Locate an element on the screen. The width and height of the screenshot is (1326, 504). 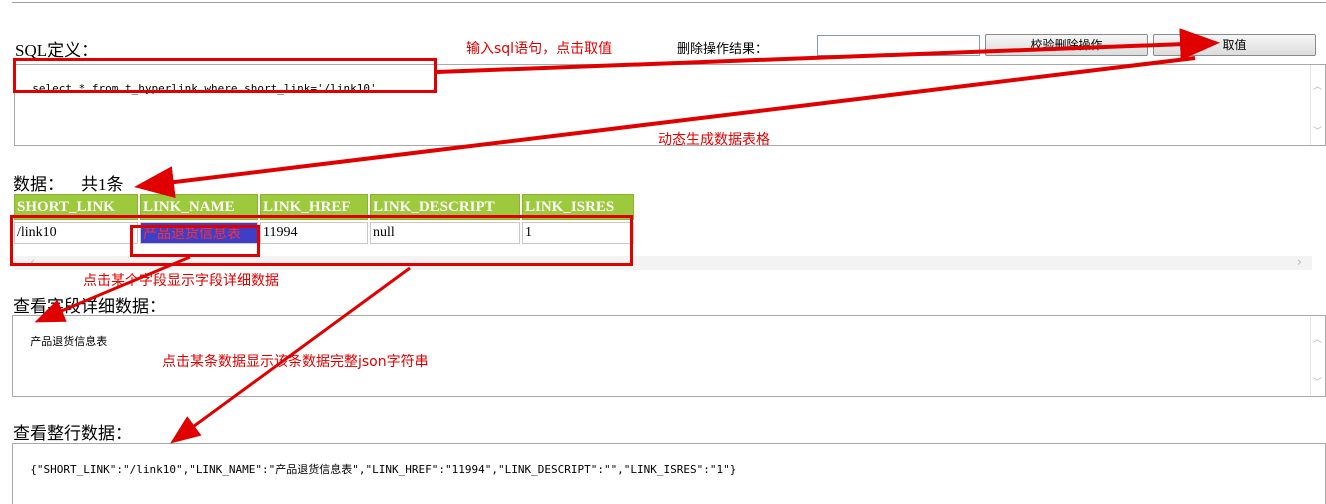
arrow-to-field-detail is located at coordinates (112, 289).